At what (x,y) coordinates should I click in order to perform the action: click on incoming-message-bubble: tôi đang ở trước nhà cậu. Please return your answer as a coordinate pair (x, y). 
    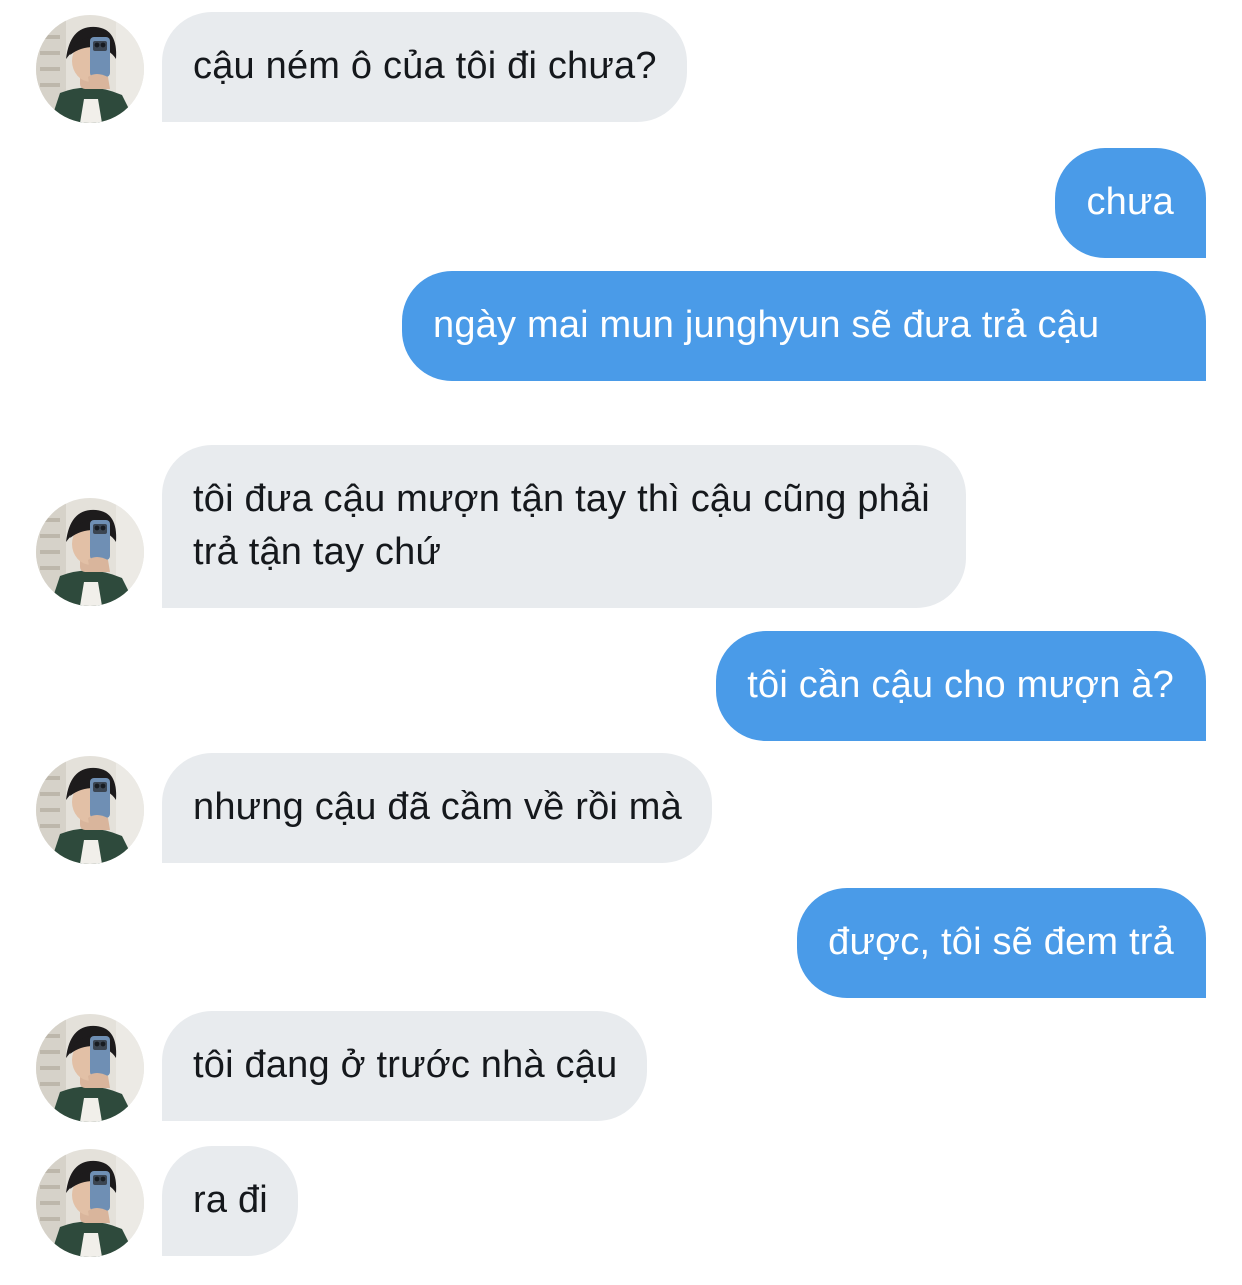
    Looking at the image, I should click on (405, 1066).